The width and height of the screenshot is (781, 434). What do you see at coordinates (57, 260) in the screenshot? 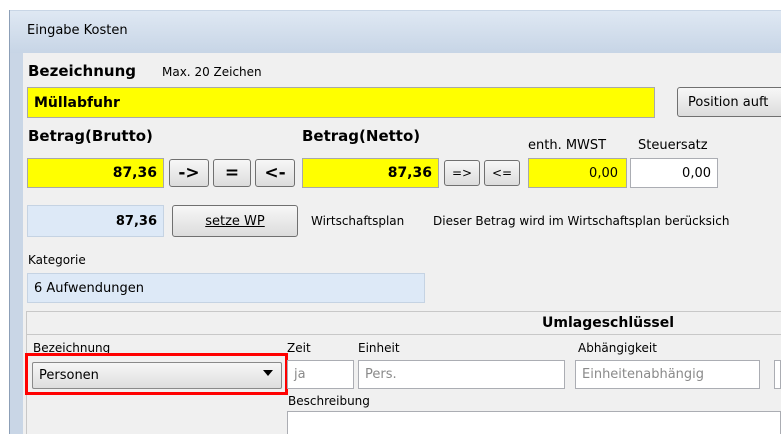
I see `kategorie-label: Kategorie` at bounding box center [57, 260].